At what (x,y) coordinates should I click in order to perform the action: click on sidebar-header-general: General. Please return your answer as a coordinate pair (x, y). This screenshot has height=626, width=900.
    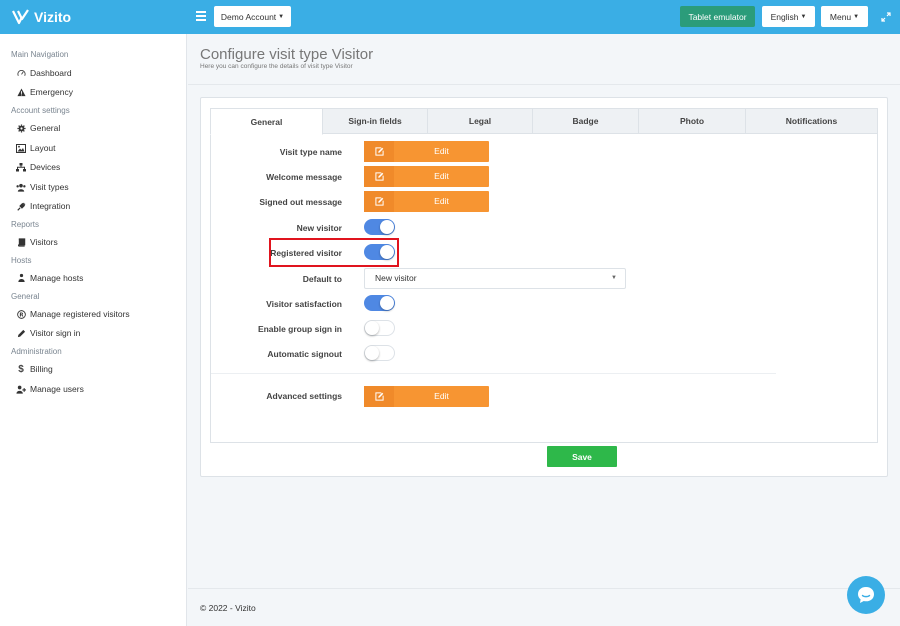
    Looking at the image, I should click on (25, 296).